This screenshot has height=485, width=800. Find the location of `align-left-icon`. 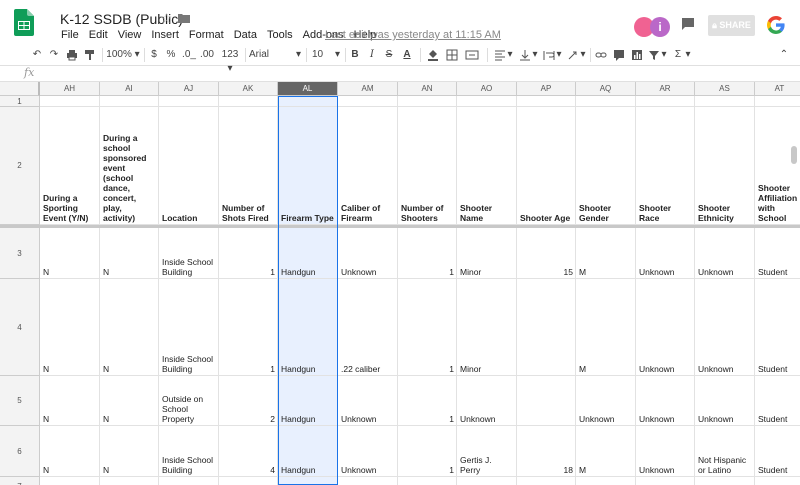

align-left-icon is located at coordinates (500, 55).